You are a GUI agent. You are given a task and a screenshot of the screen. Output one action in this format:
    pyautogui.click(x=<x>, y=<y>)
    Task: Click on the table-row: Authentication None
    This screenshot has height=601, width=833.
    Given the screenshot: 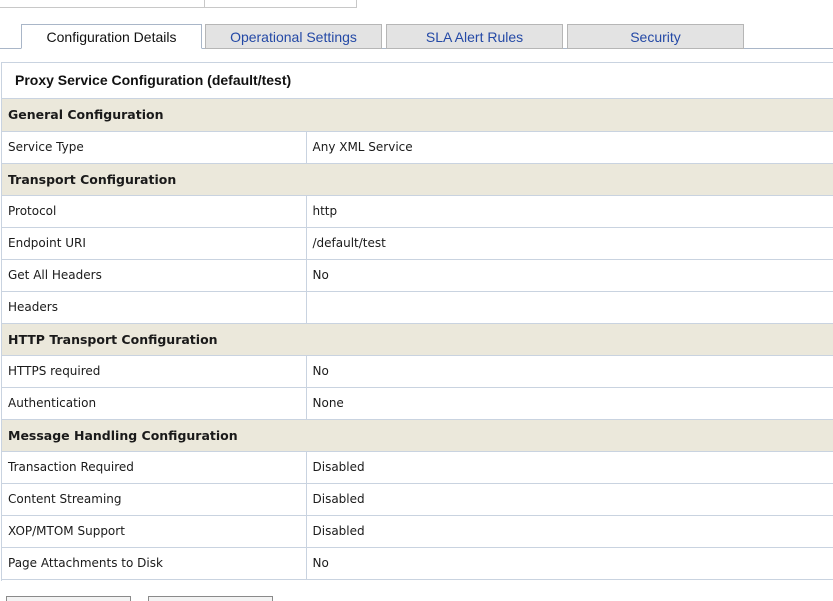 What is the action you would take?
    pyautogui.click(x=417, y=403)
    